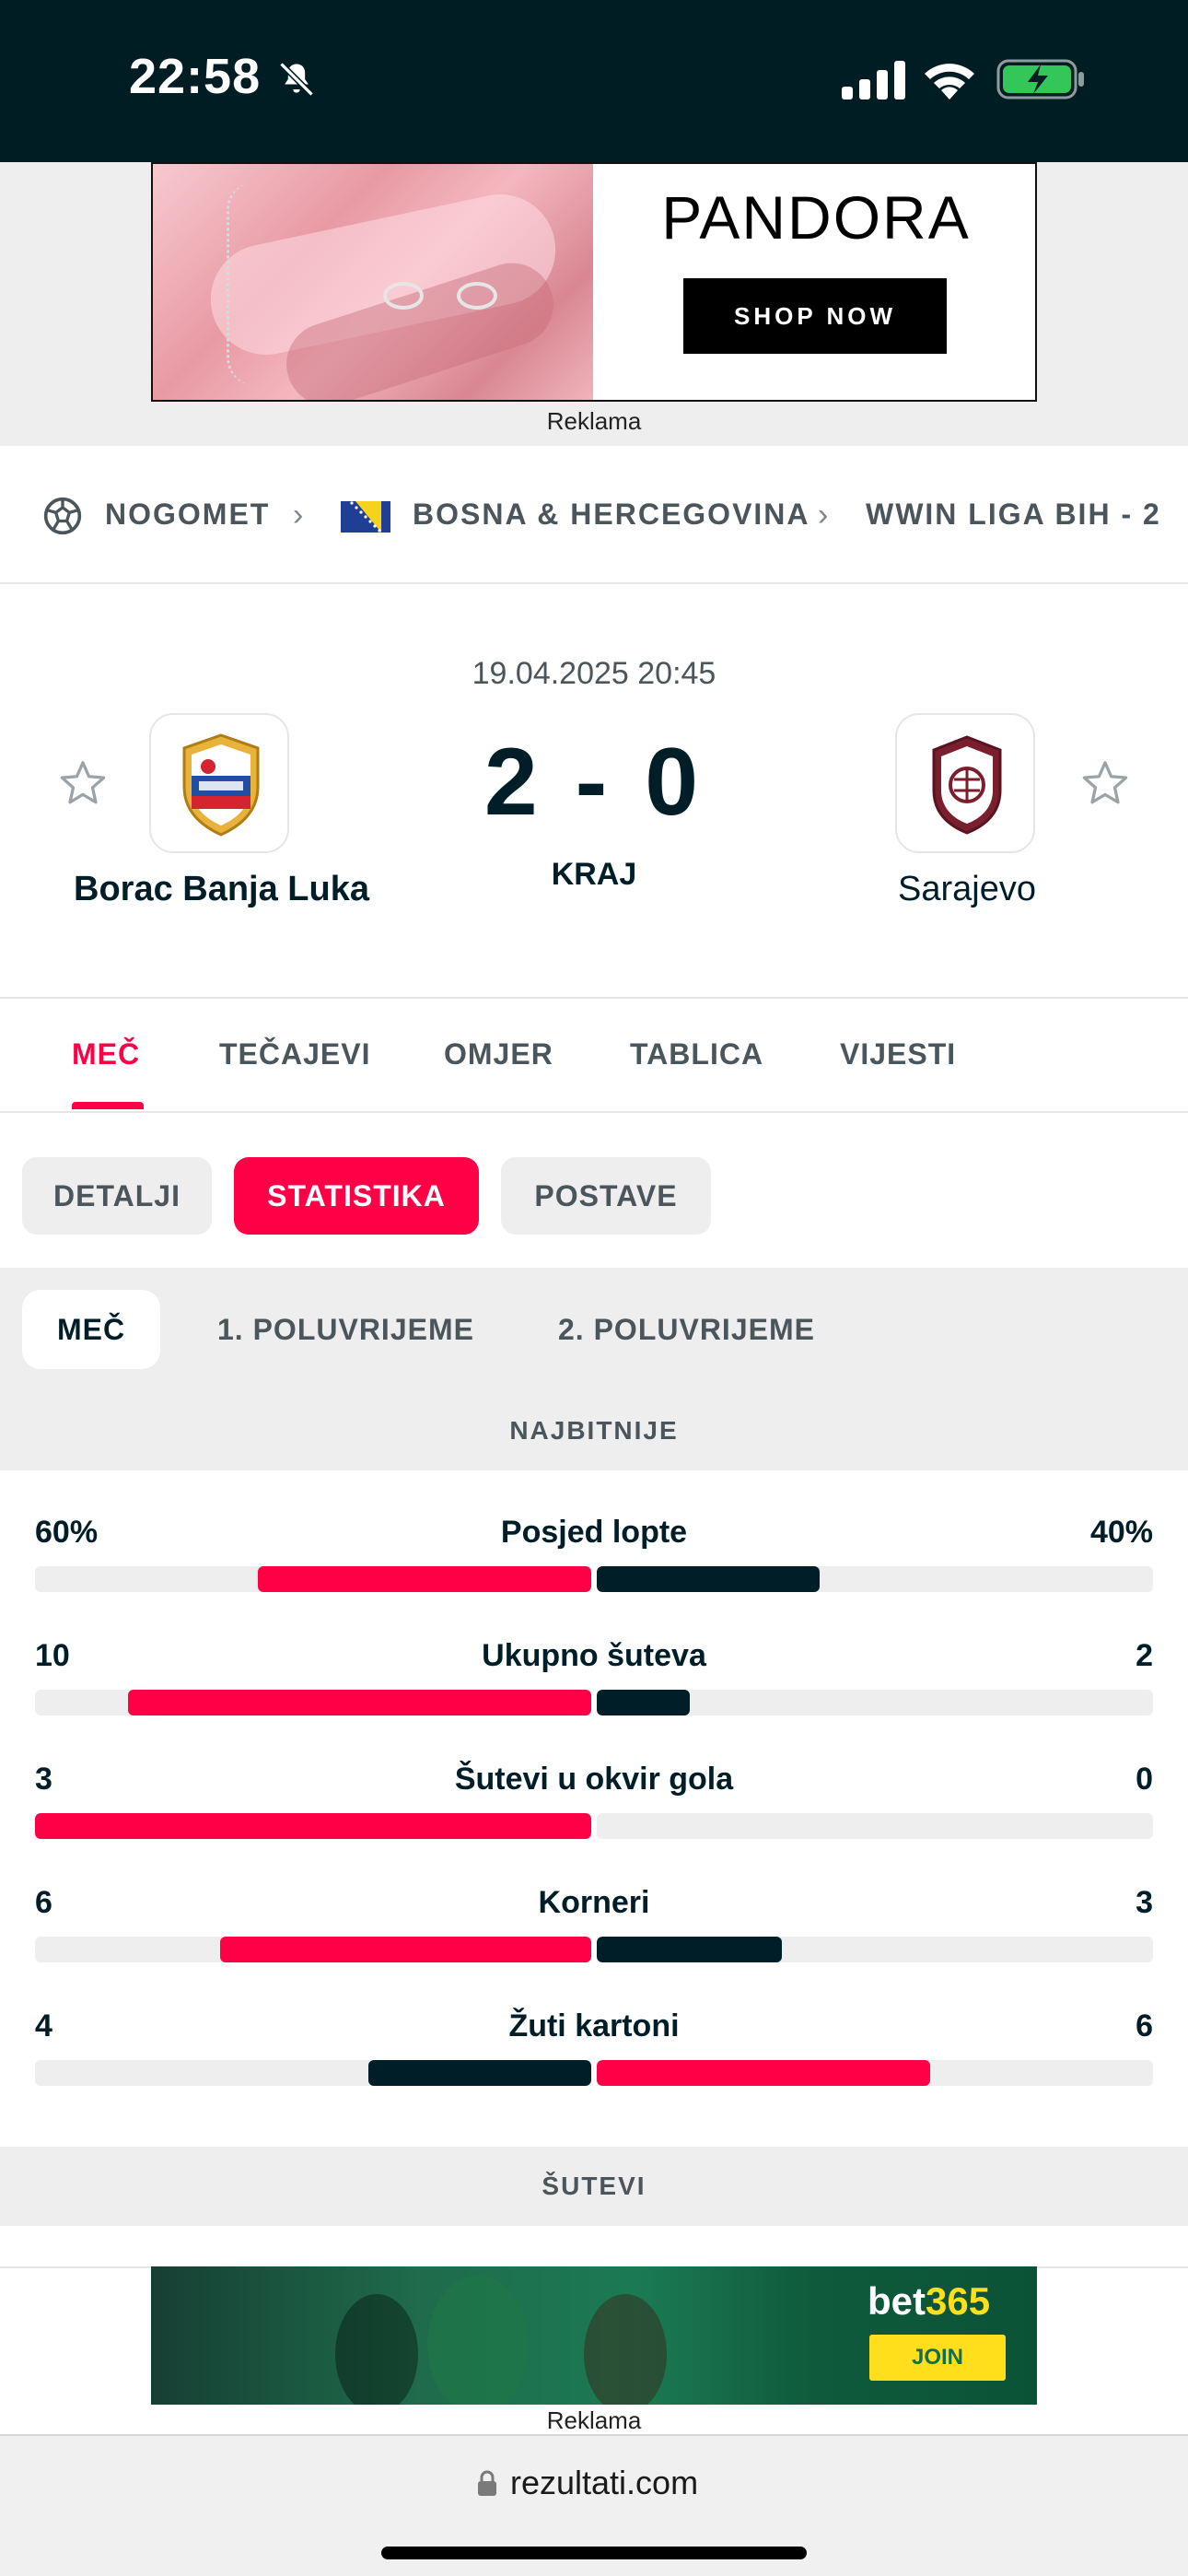 Image resolution: width=1188 pixels, height=2576 pixels. Describe the element at coordinates (1144, 1655) in the screenshot. I see `stat-away-value: 2` at that location.